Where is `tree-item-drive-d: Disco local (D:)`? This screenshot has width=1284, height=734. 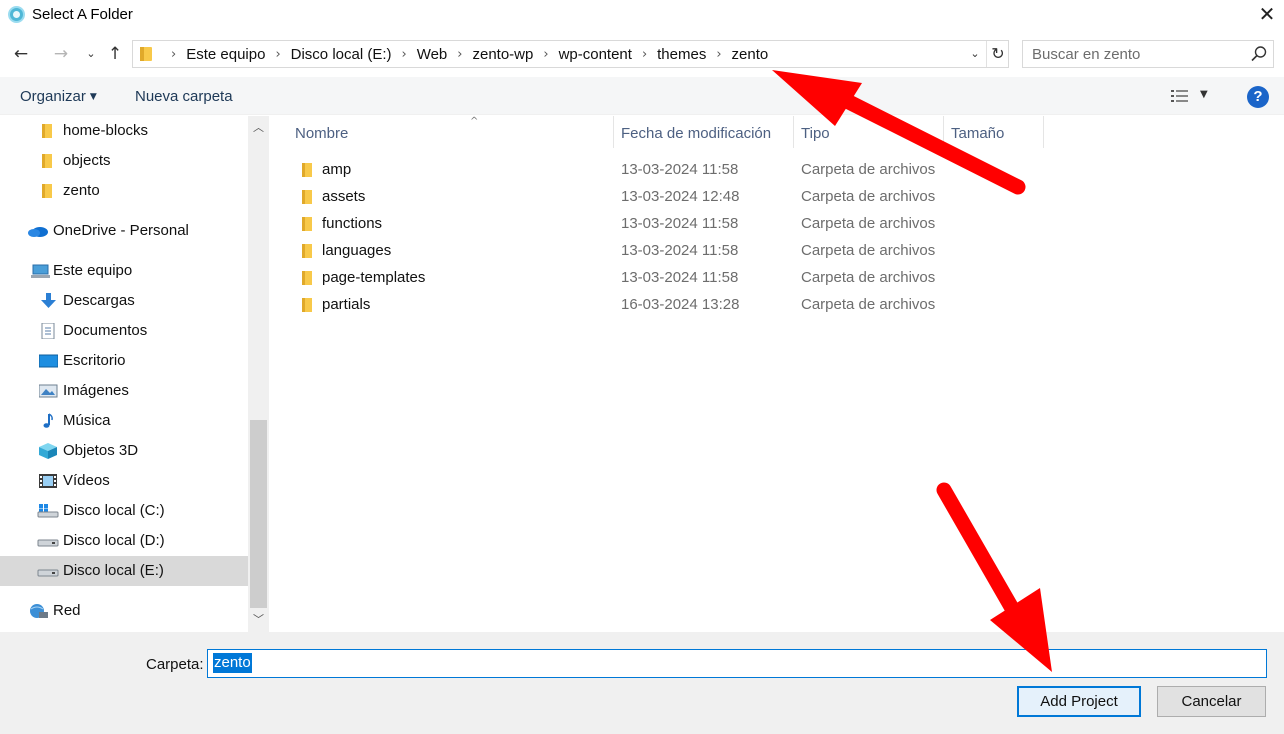 tree-item-drive-d: Disco local (D:) is located at coordinates (124, 541).